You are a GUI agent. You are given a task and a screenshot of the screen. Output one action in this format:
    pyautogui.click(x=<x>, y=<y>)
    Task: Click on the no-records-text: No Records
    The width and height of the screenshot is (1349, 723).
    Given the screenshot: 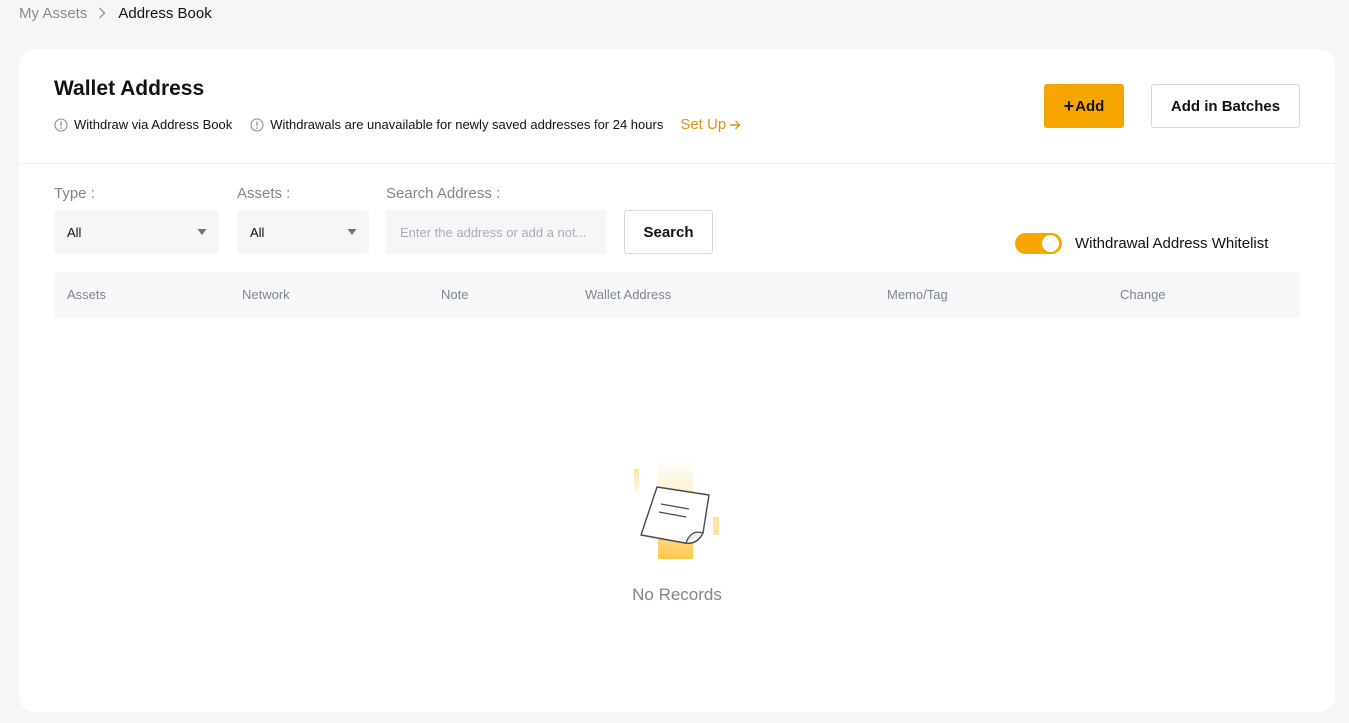 What is the action you would take?
    pyautogui.click(x=677, y=594)
    